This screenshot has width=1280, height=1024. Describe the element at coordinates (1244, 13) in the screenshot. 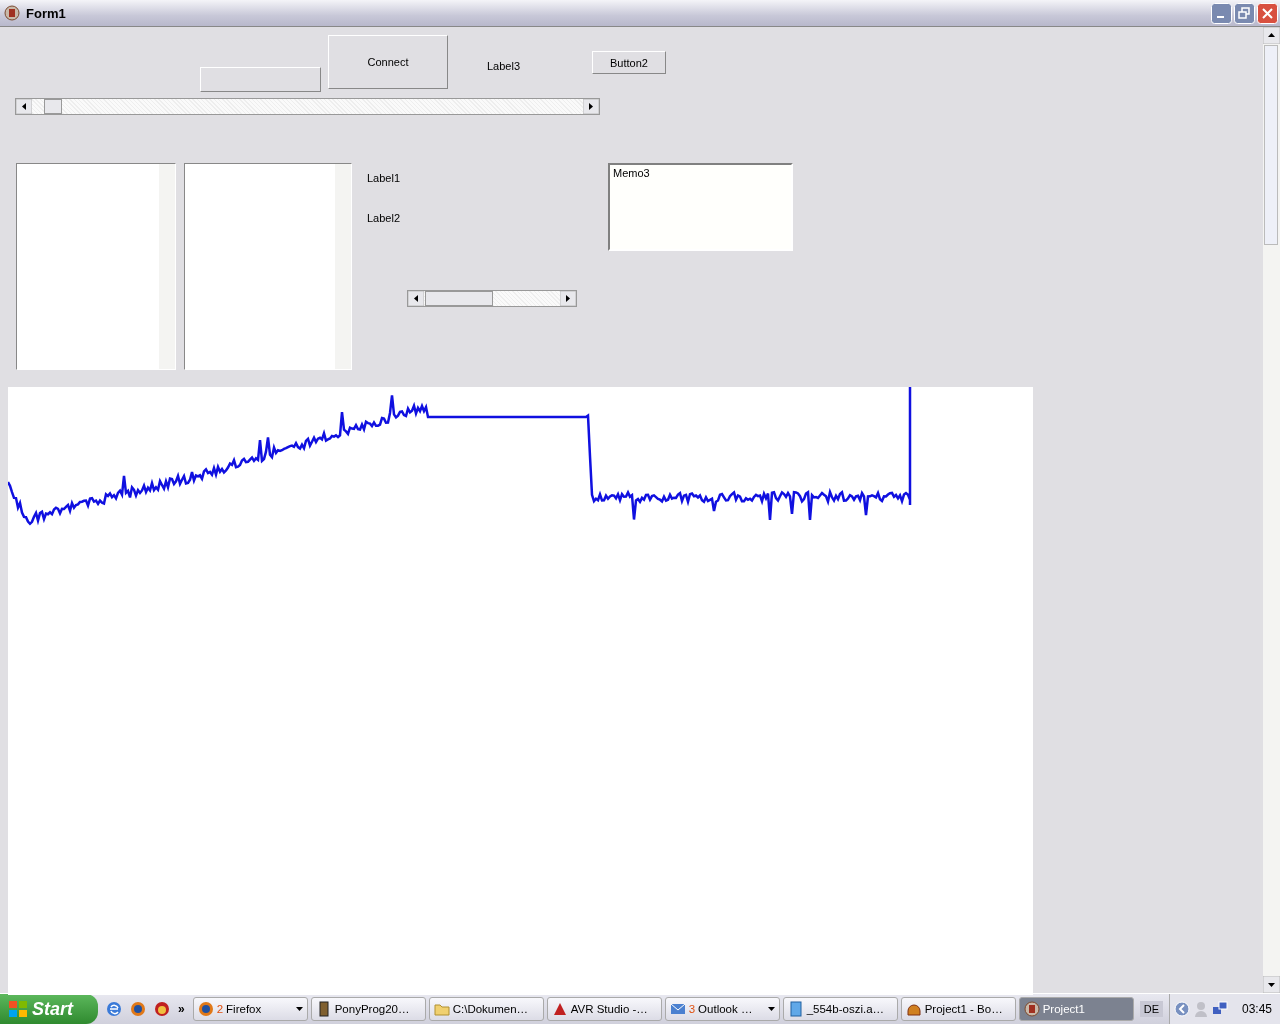

I see `restore-button` at that location.